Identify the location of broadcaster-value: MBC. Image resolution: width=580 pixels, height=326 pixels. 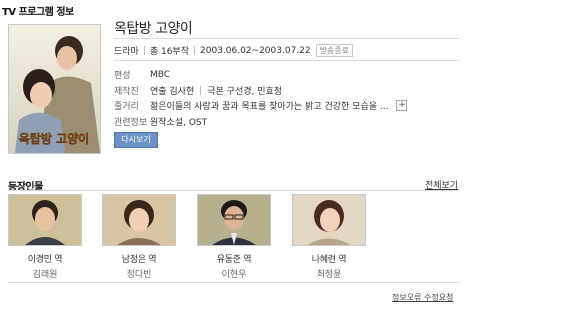
(160, 74).